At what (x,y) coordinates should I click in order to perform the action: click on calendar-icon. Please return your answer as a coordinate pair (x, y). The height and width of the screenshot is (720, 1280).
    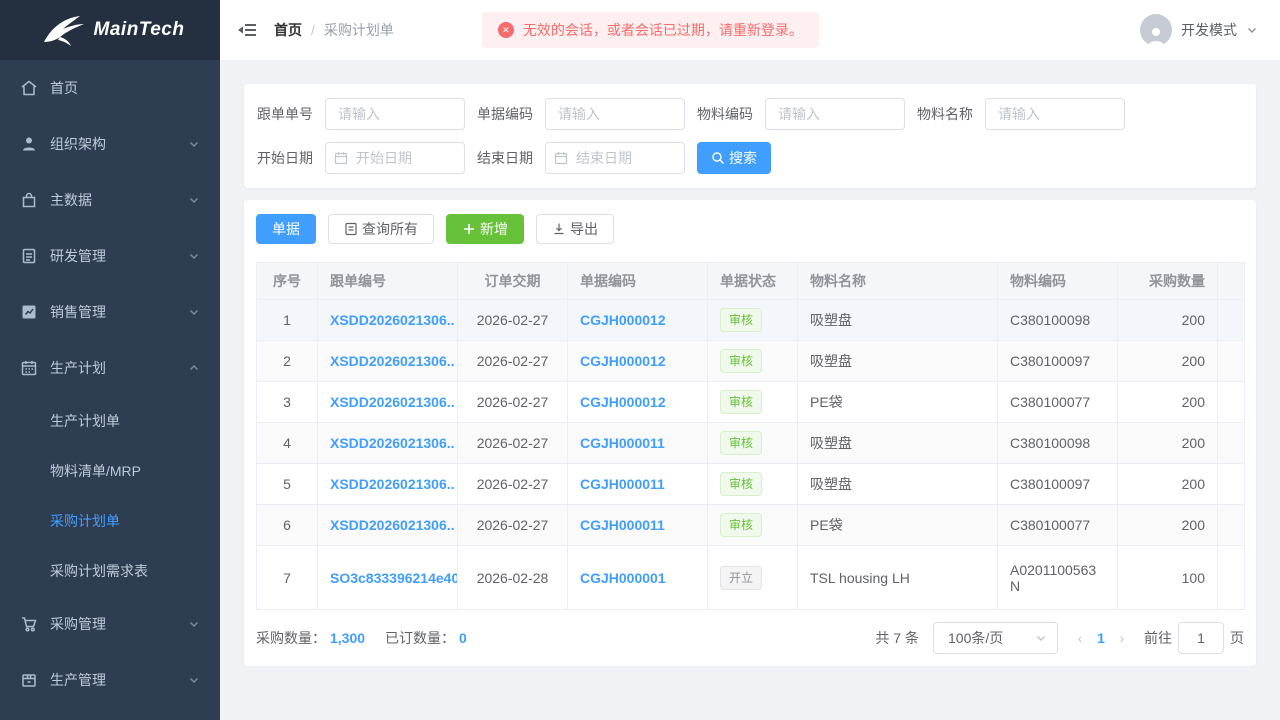
    Looking at the image, I should click on (29, 368).